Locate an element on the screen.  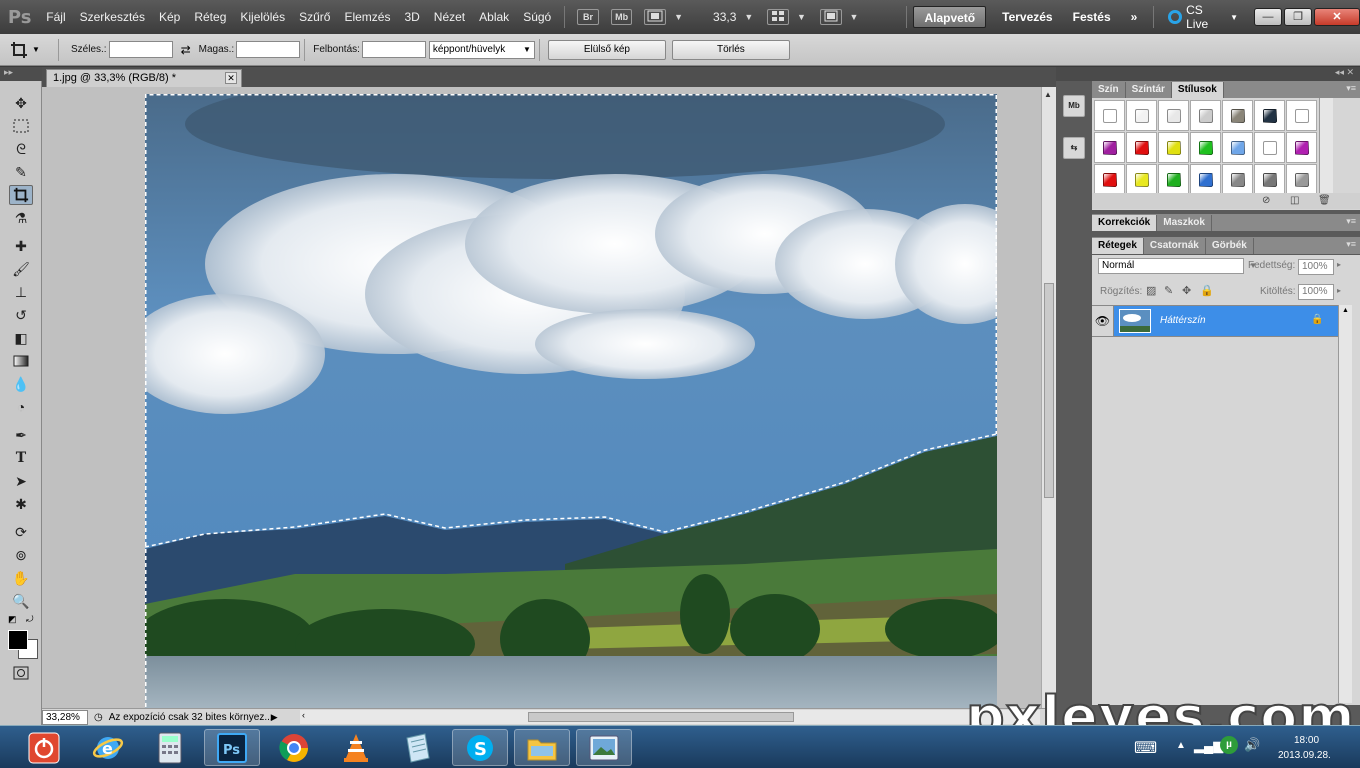
default-colors-icon: ◩ is located at coordinates (12, 619).